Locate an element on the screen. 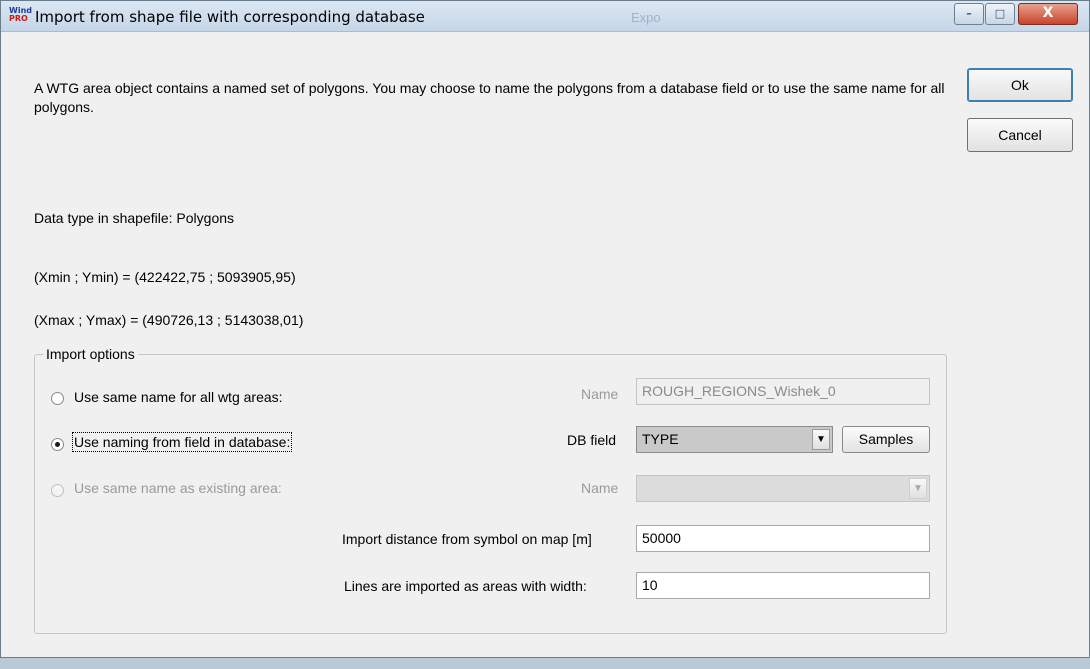 The image size is (1090, 669). ok-button-label: Ok is located at coordinates (1020, 85).